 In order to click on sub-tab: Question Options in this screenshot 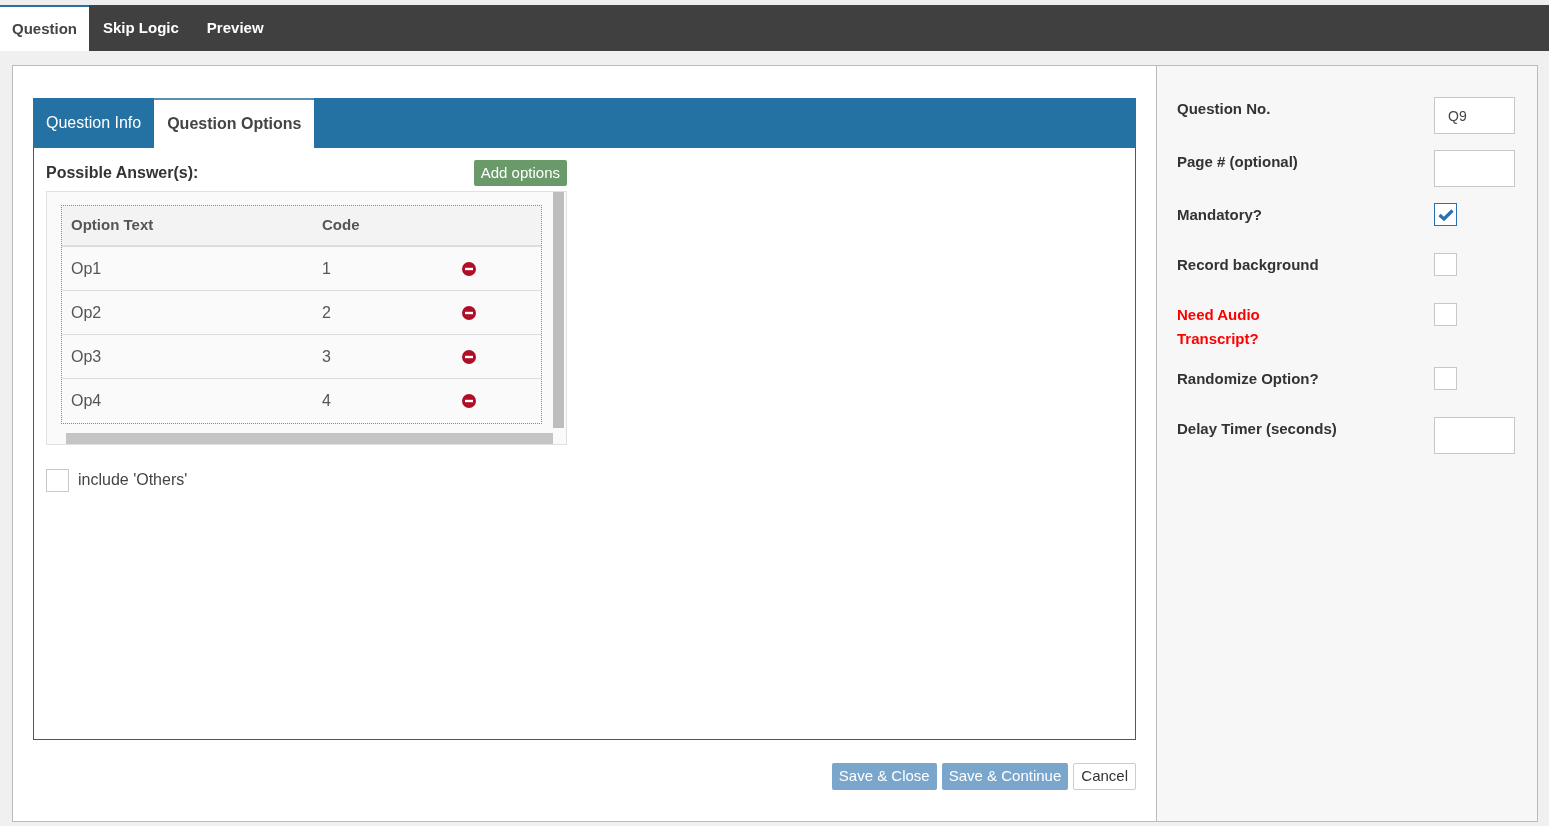, I will do `click(234, 123)`.